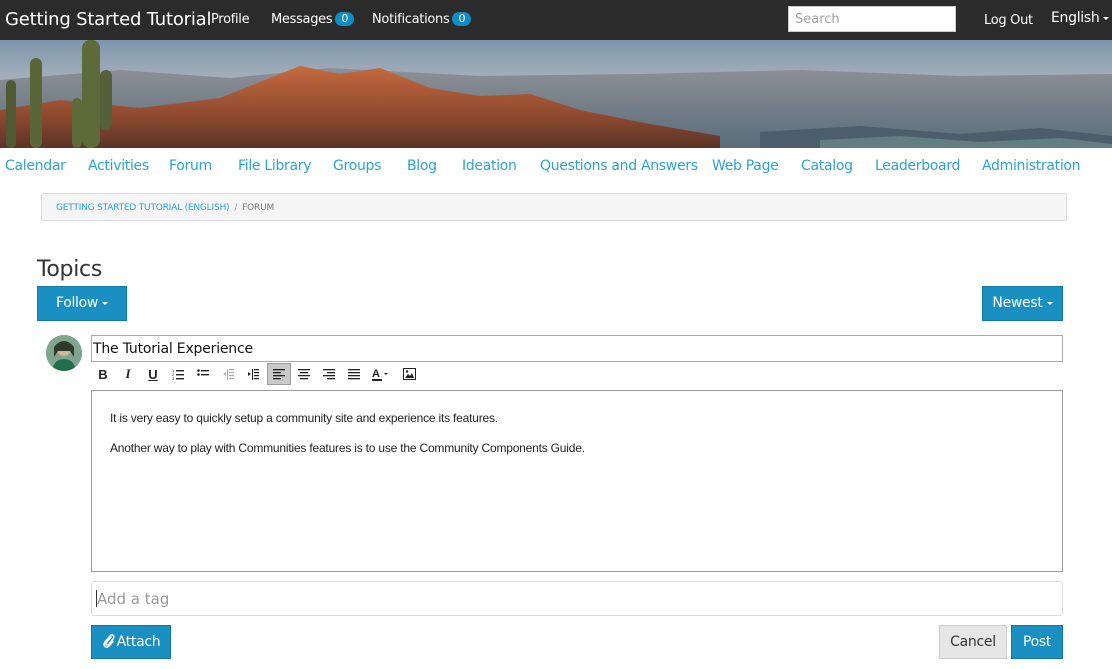 This screenshot has width=1112, height=669. I want to click on nav-groups: Groups, so click(357, 166).